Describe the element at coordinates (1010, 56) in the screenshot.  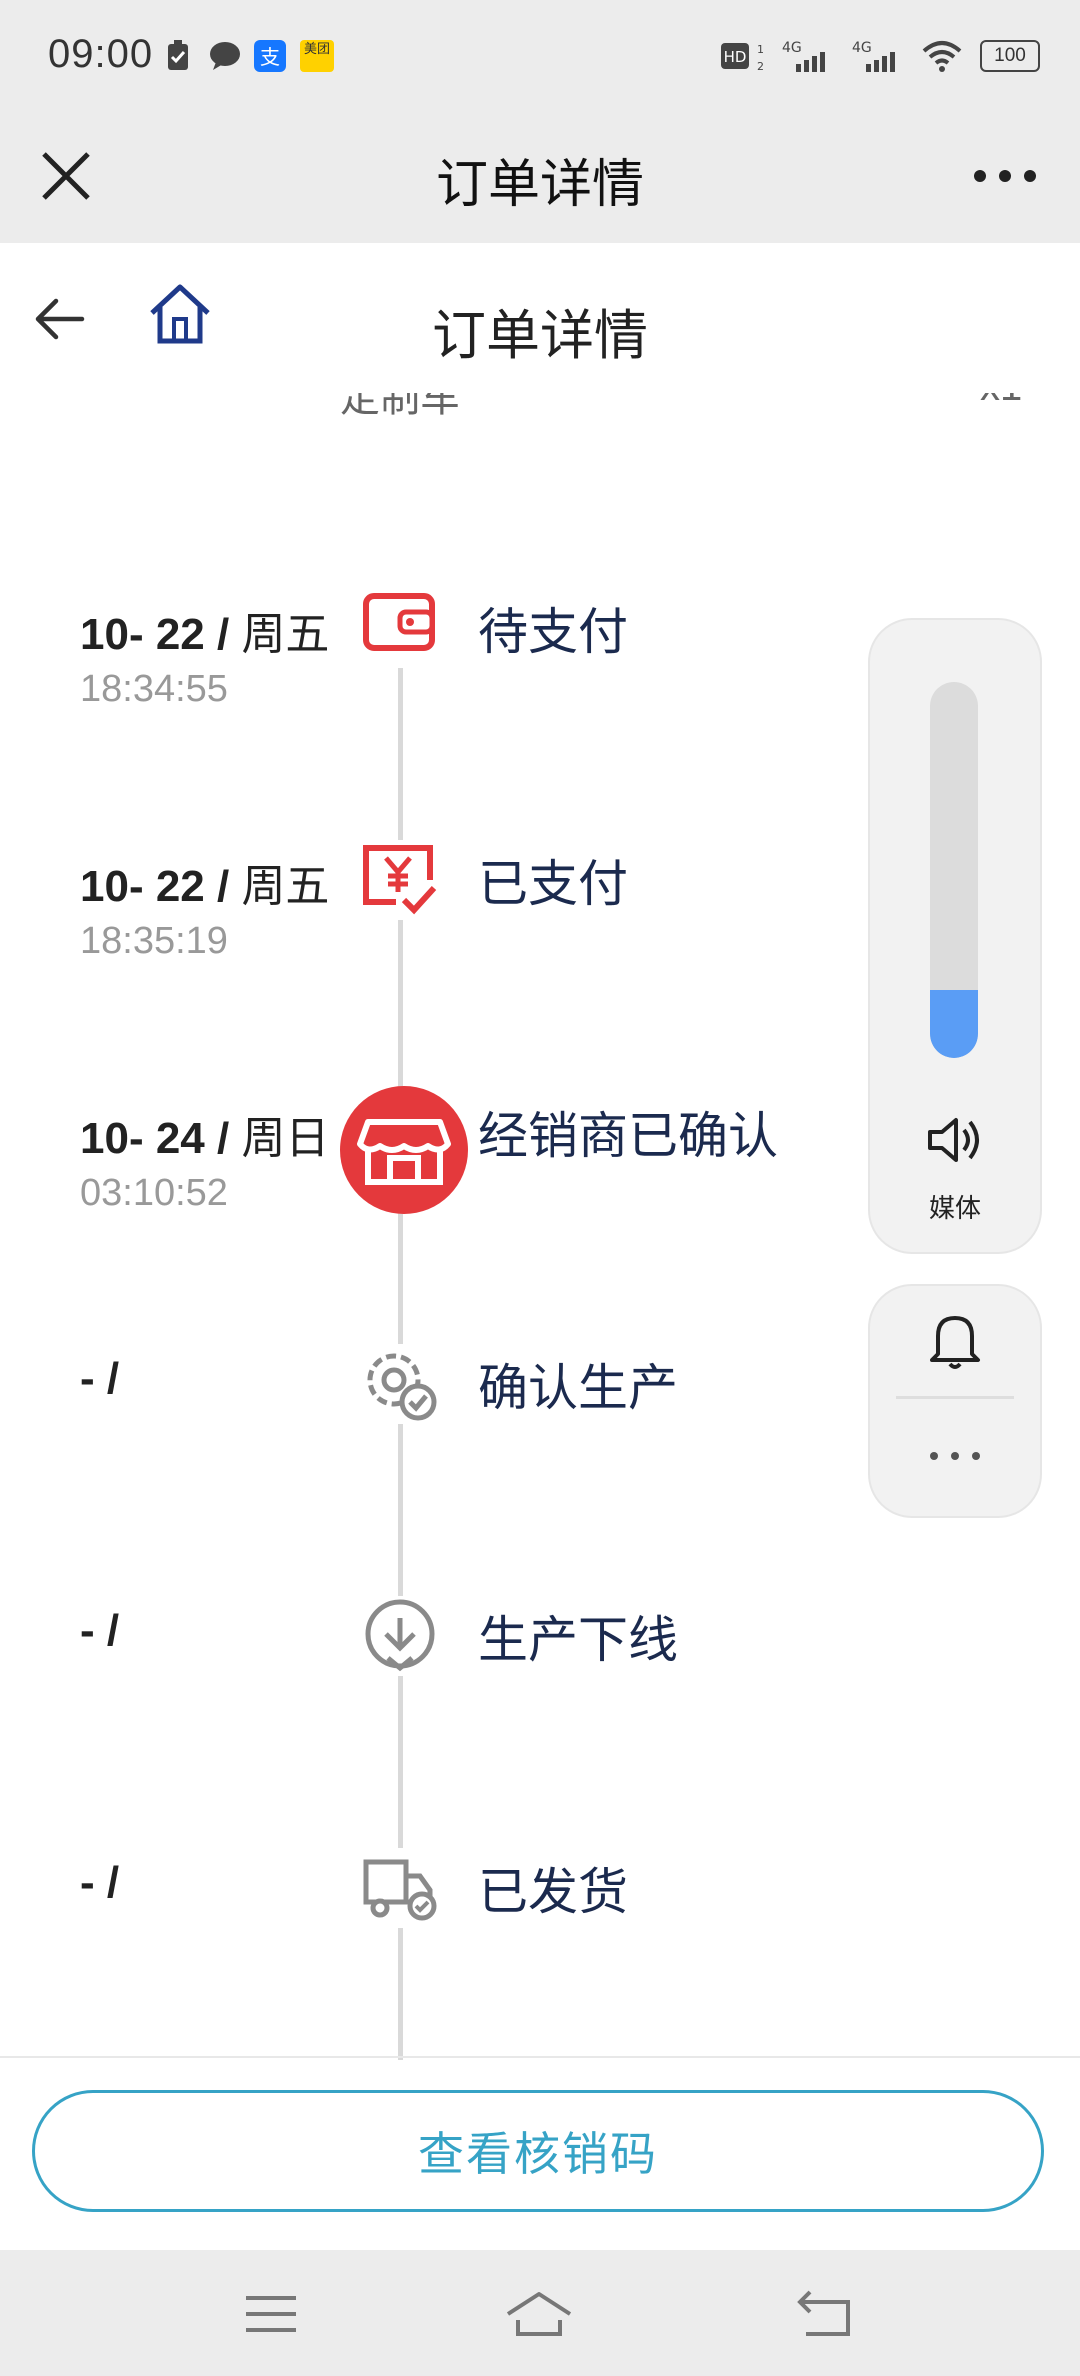
I see `battery-icon: 100` at that location.